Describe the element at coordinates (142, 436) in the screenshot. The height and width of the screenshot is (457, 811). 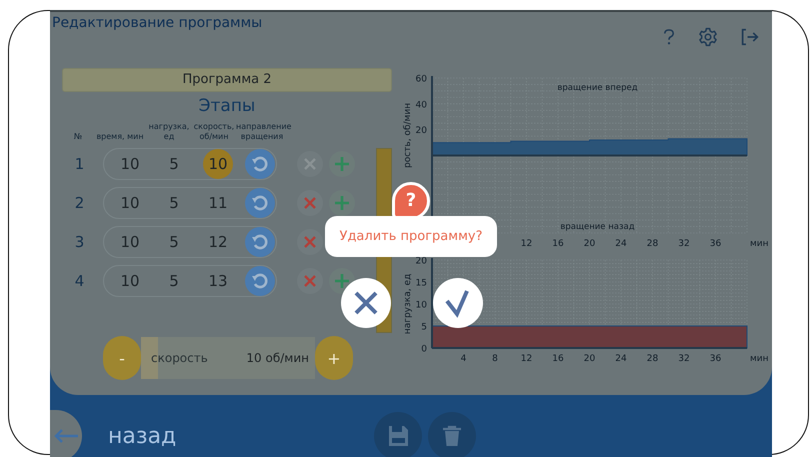
I see `back-label: назад` at that location.